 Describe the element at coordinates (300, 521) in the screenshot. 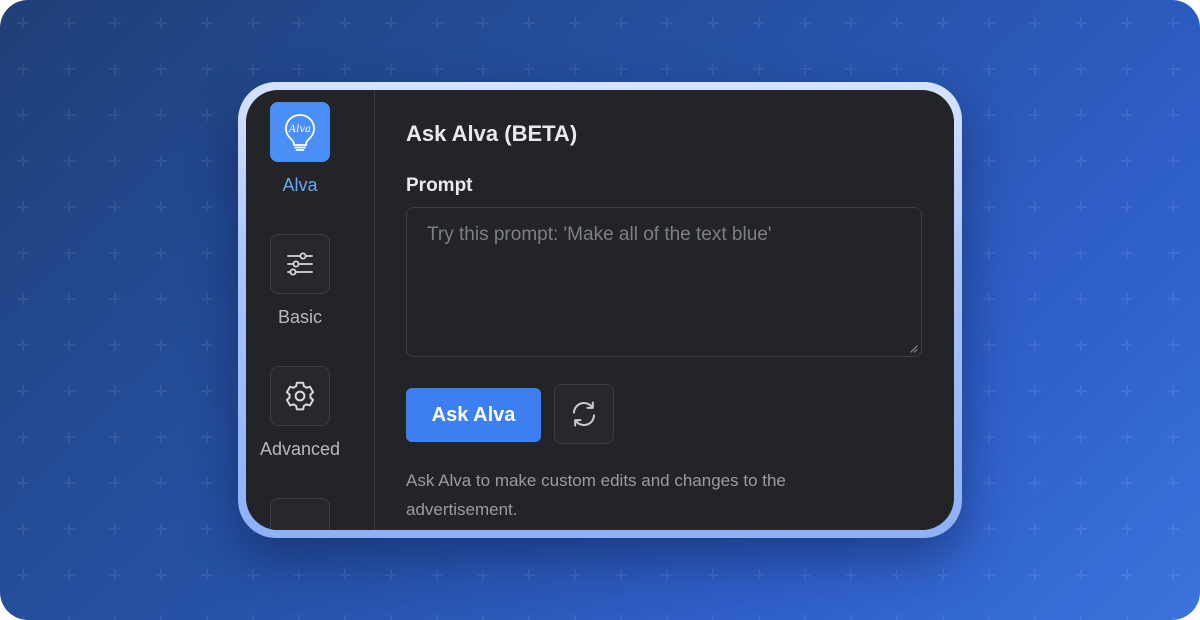

I see `more-icon` at that location.